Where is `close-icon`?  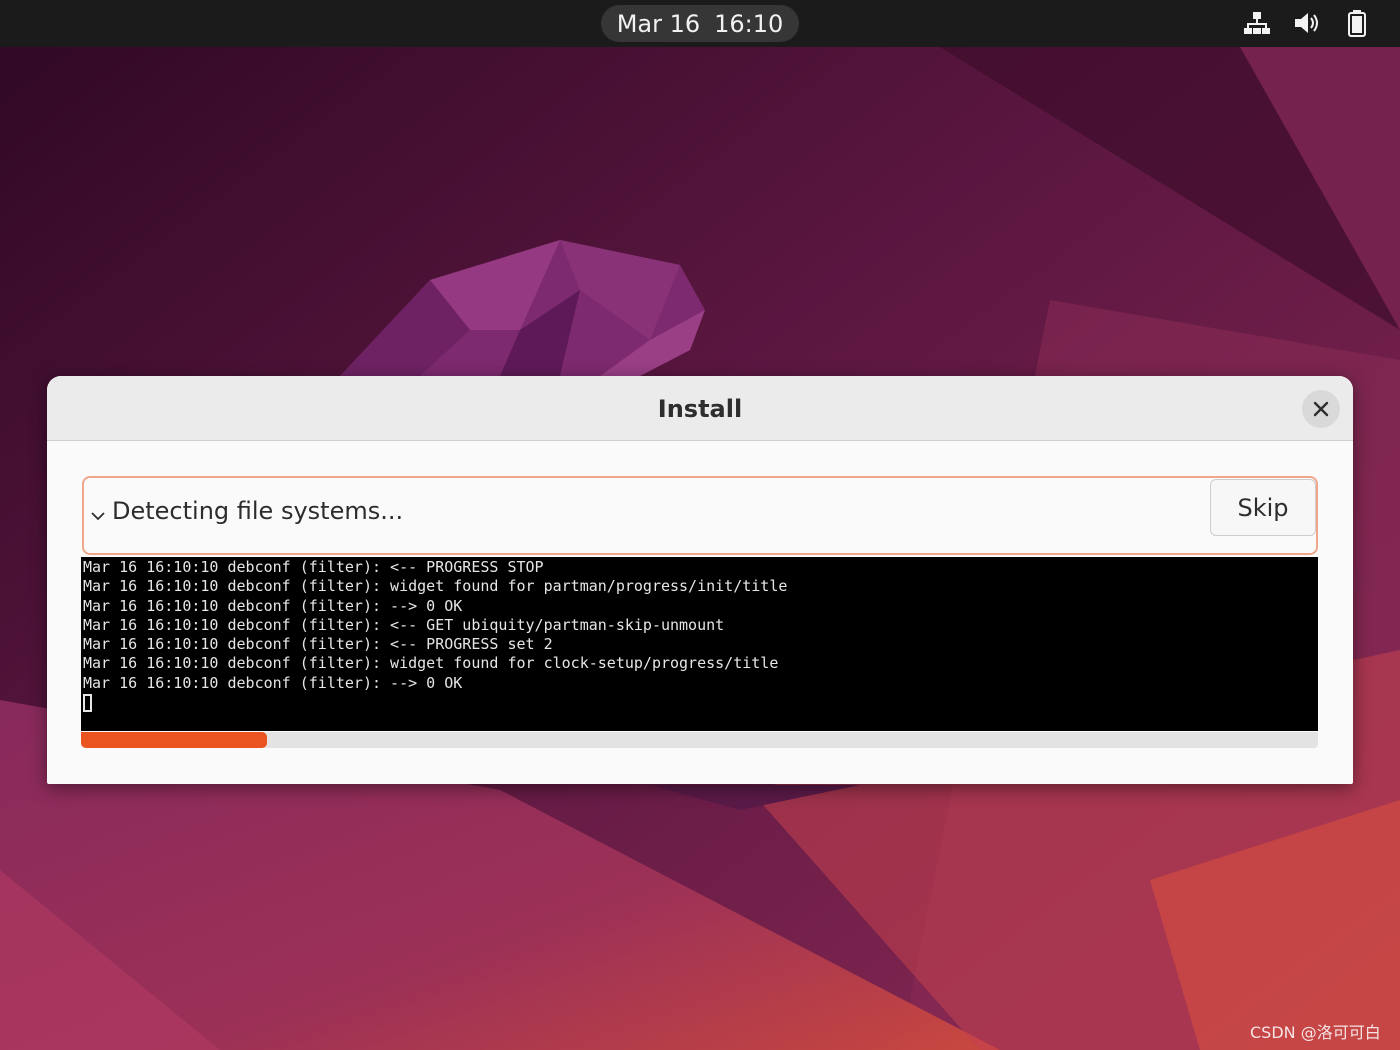
close-icon is located at coordinates (1321, 409).